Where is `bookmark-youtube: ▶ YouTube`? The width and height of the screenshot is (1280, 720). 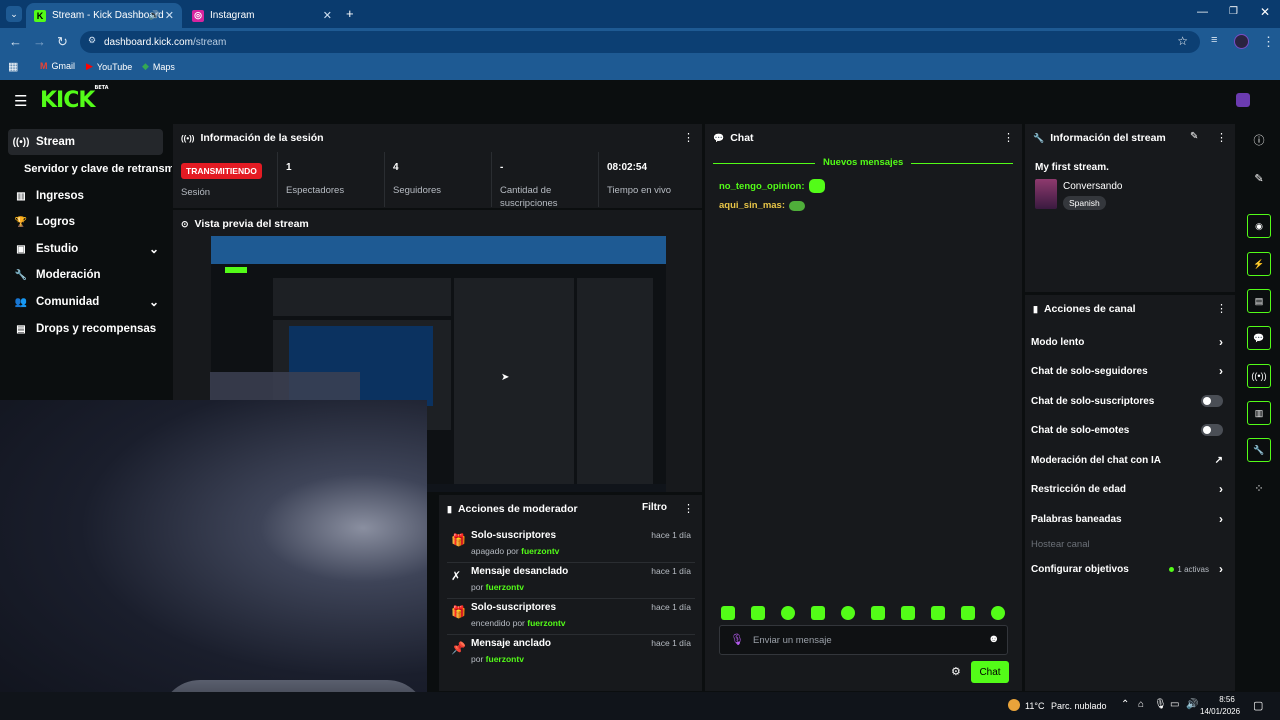
bookmark-youtube: ▶ YouTube is located at coordinates (109, 66).